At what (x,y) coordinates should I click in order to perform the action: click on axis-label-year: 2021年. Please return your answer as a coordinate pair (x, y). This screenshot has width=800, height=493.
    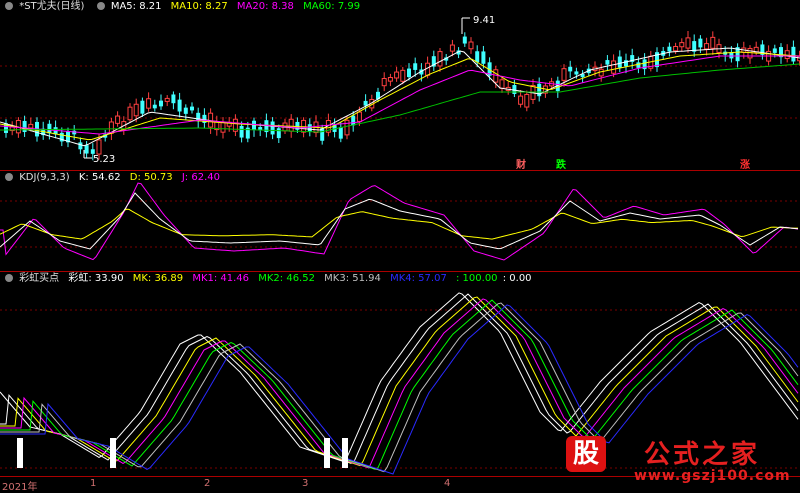
    Looking at the image, I should click on (20, 487).